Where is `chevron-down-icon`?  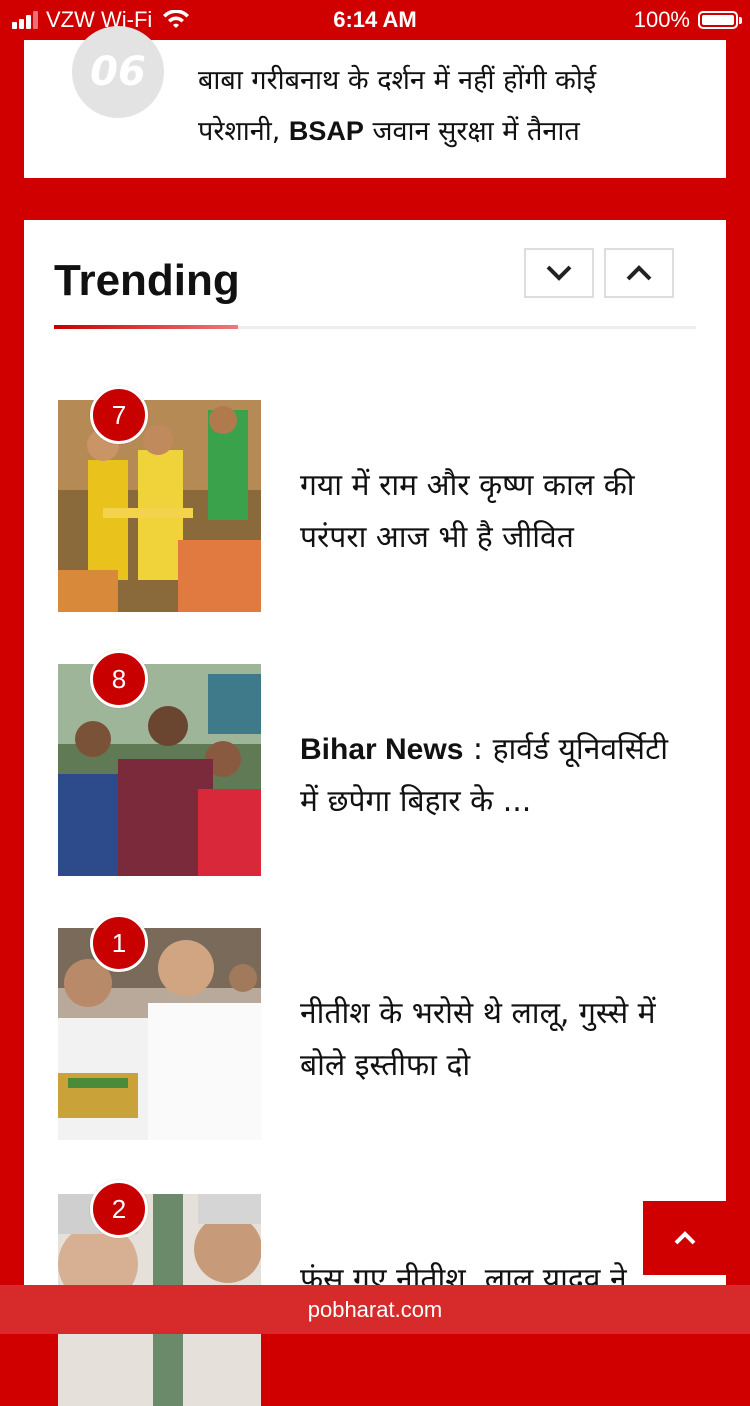 chevron-down-icon is located at coordinates (559, 273).